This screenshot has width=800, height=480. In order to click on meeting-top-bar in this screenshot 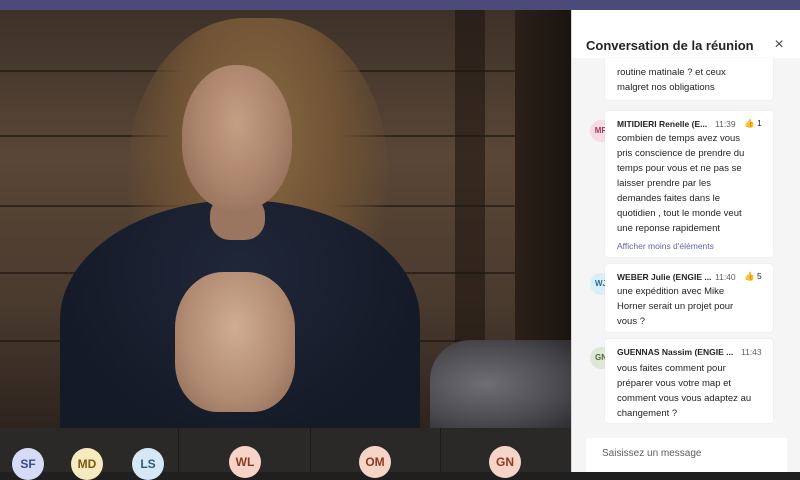, I will do `click(400, 5)`.